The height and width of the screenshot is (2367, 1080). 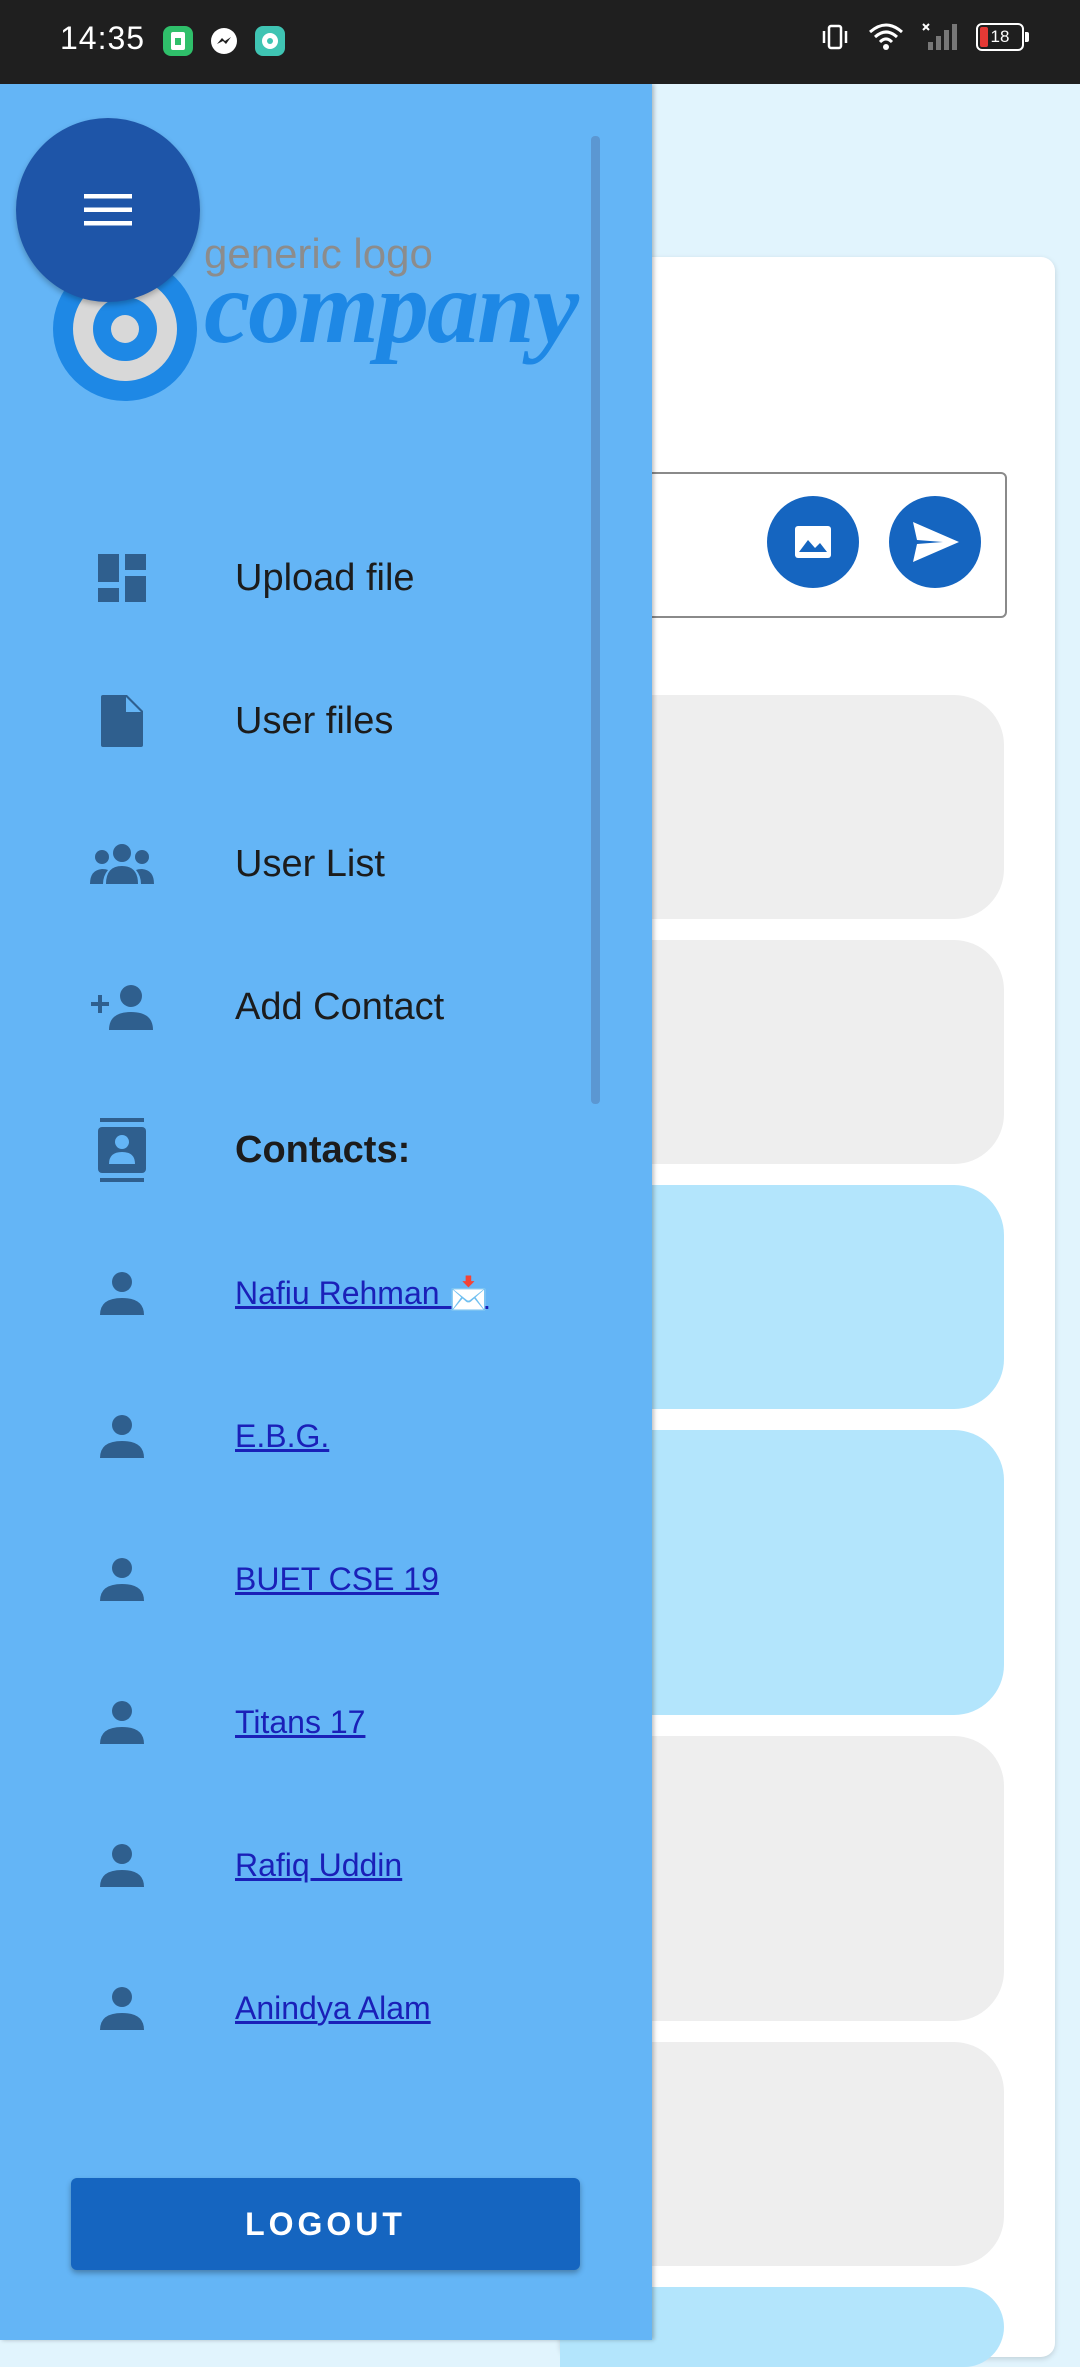 I want to click on status-system-icons: 18, so click(x=924, y=37).